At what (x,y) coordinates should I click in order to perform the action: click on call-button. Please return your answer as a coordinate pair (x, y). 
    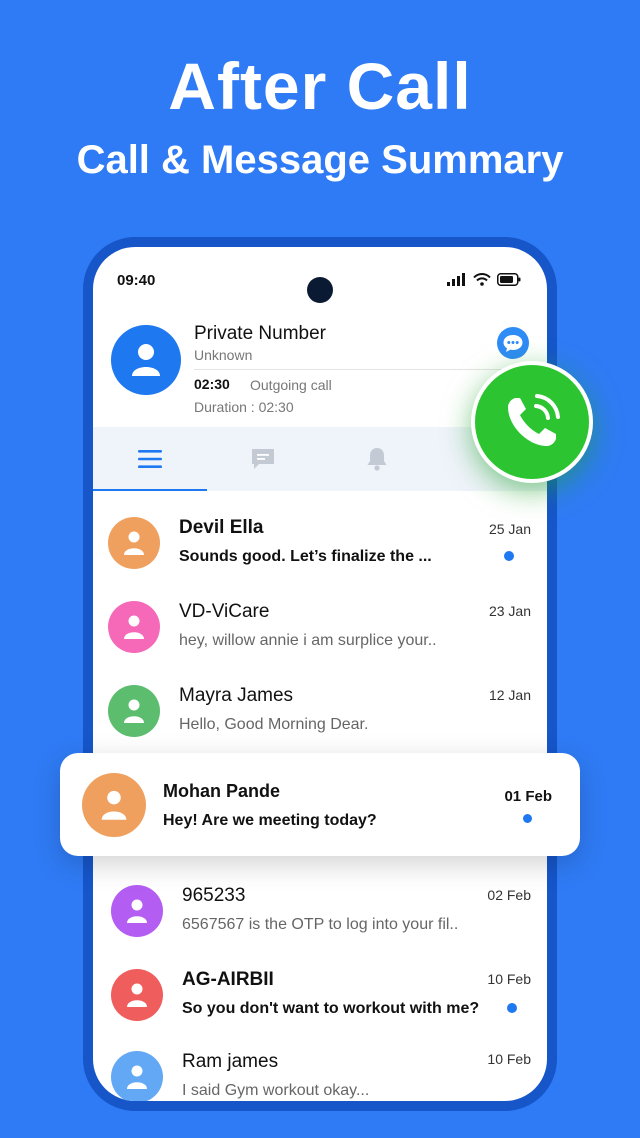
    Looking at the image, I should click on (532, 422).